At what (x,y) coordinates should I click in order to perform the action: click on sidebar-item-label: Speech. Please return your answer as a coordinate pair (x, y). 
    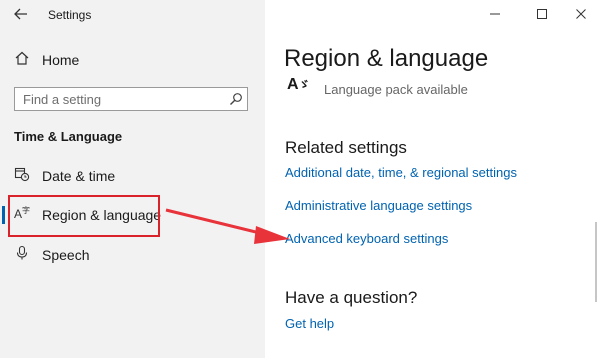
    Looking at the image, I should click on (66, 255).